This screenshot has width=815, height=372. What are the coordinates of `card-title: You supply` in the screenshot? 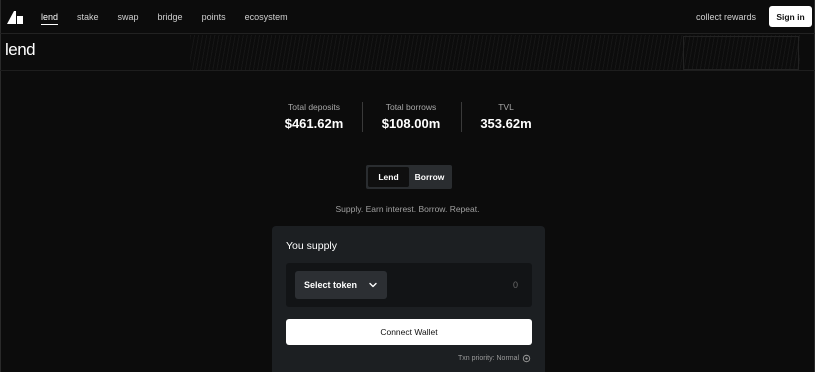 It's located at (311, 246).